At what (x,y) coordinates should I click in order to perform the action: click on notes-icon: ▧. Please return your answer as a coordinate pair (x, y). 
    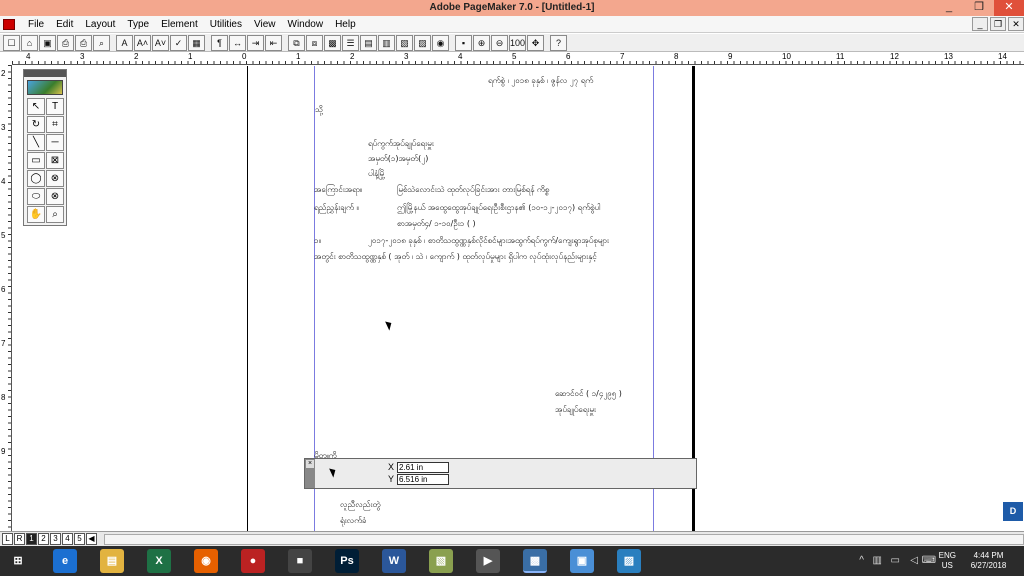
    Looking at the image, I should click on (441, 561).